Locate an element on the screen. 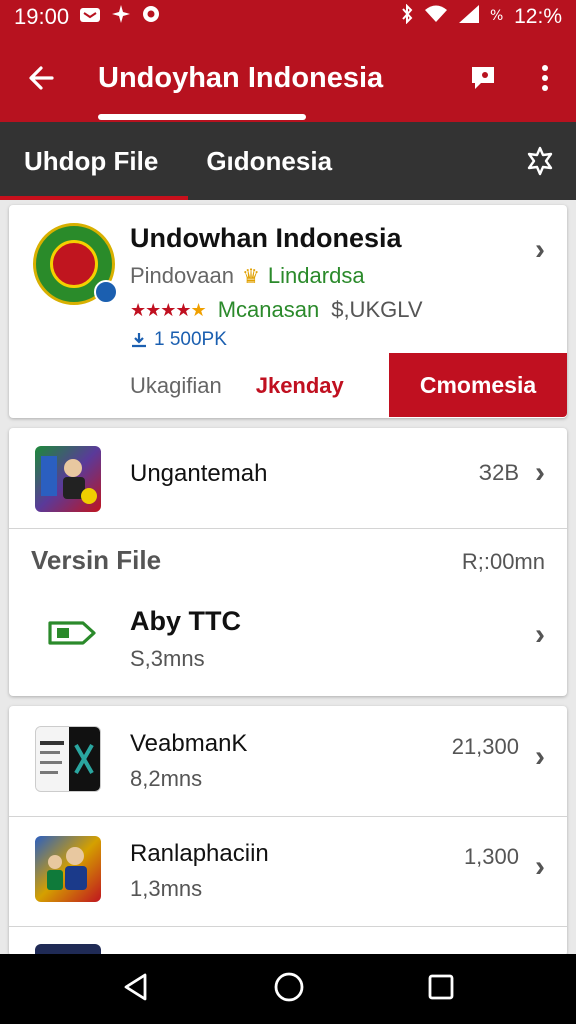  download-count: 1 500PK is located at coordinates (190, 339).